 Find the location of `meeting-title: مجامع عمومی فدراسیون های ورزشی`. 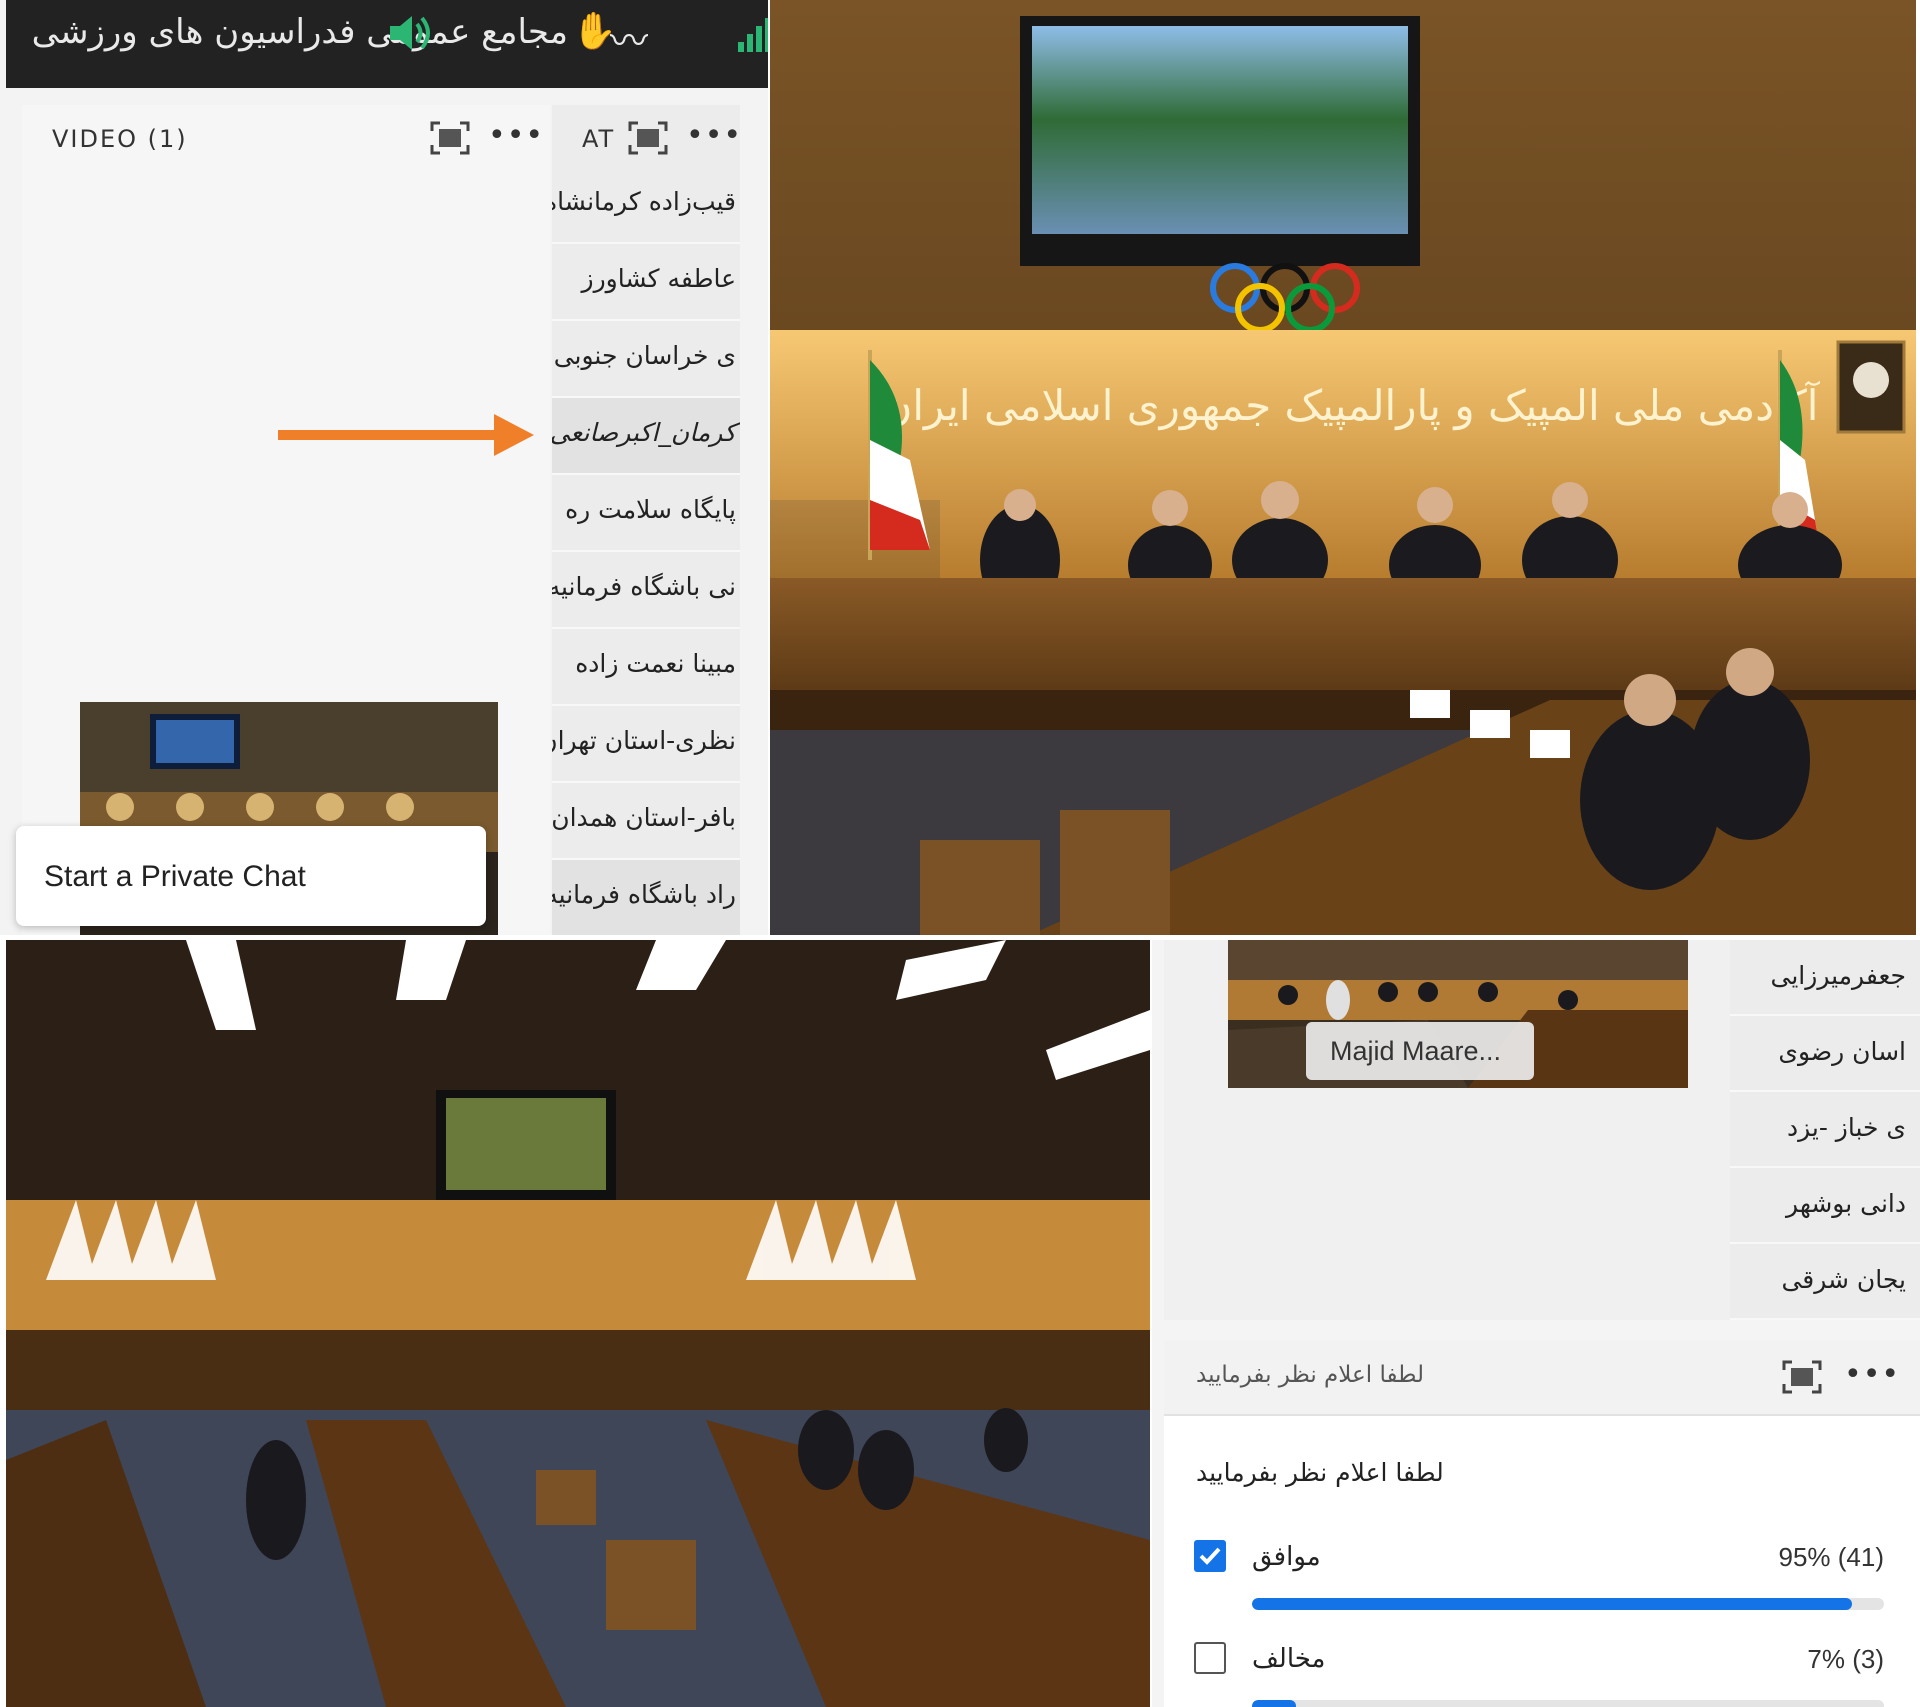

meeting-title: مجامع عمومی فدراسیون های ورزشی is located at coordinates (299, 32).